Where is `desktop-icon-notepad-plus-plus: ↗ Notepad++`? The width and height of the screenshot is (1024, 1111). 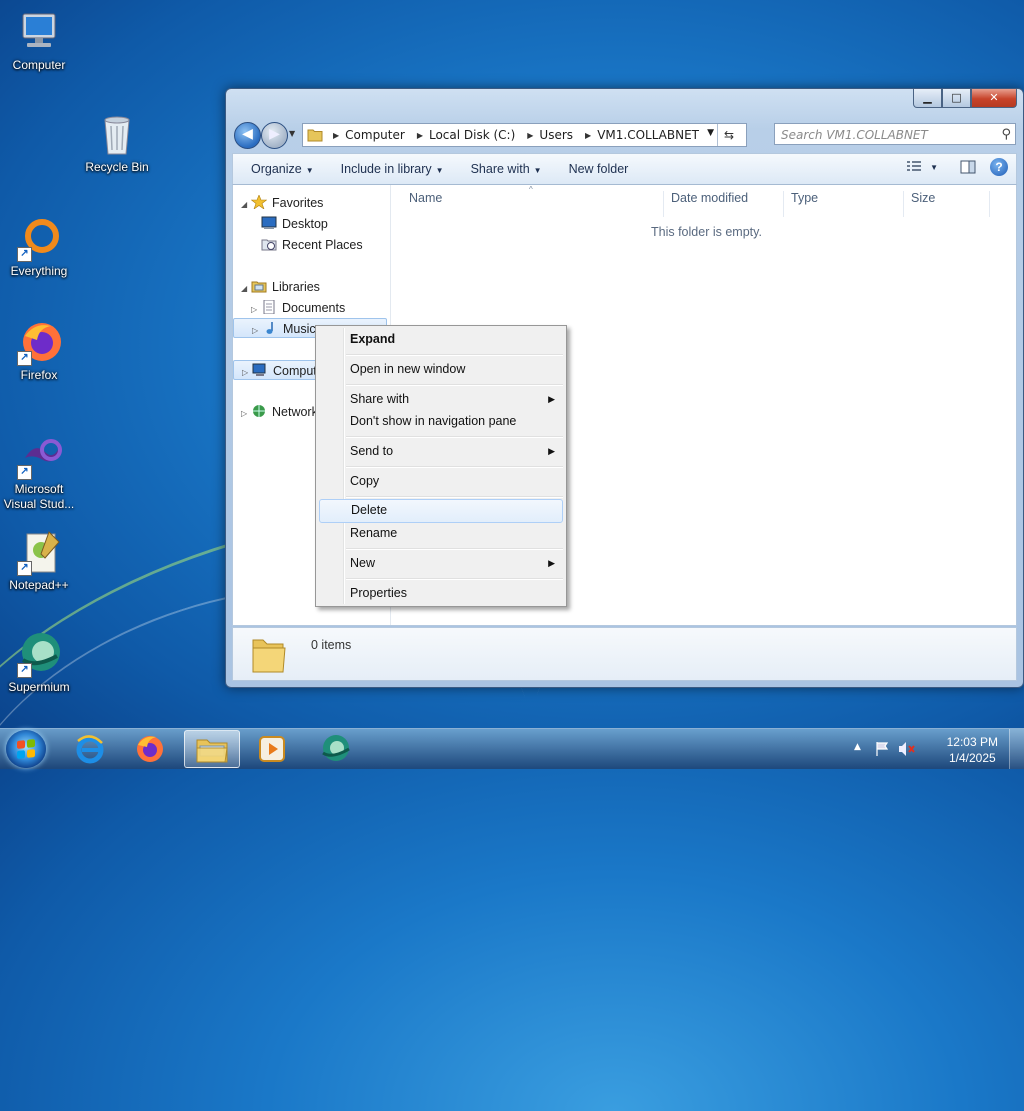 desktop-icon-notepad-plus-plus: ↗ Notepad++ is located at coordinates (39, 560).